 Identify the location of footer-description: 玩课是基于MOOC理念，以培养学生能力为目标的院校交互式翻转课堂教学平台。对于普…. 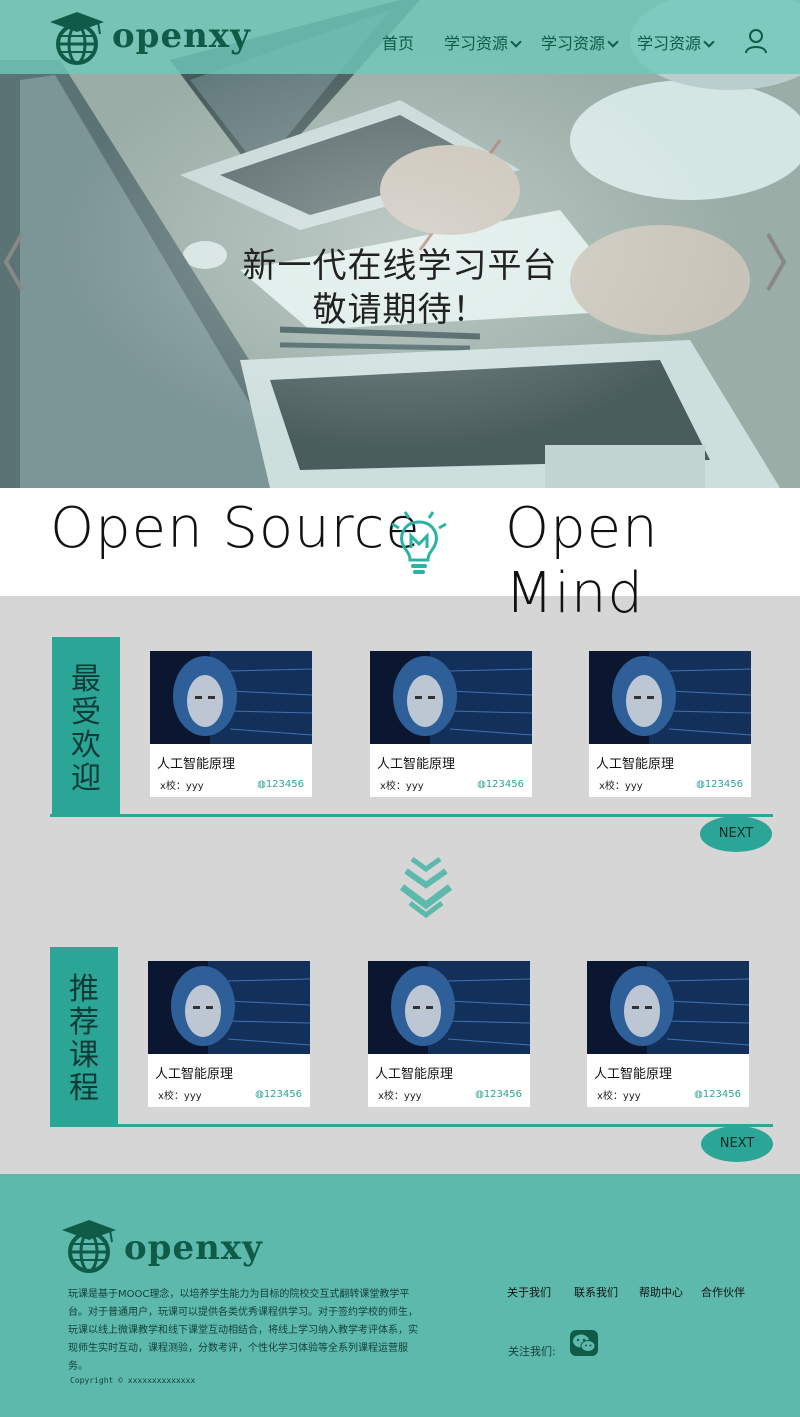
(243, 1330).